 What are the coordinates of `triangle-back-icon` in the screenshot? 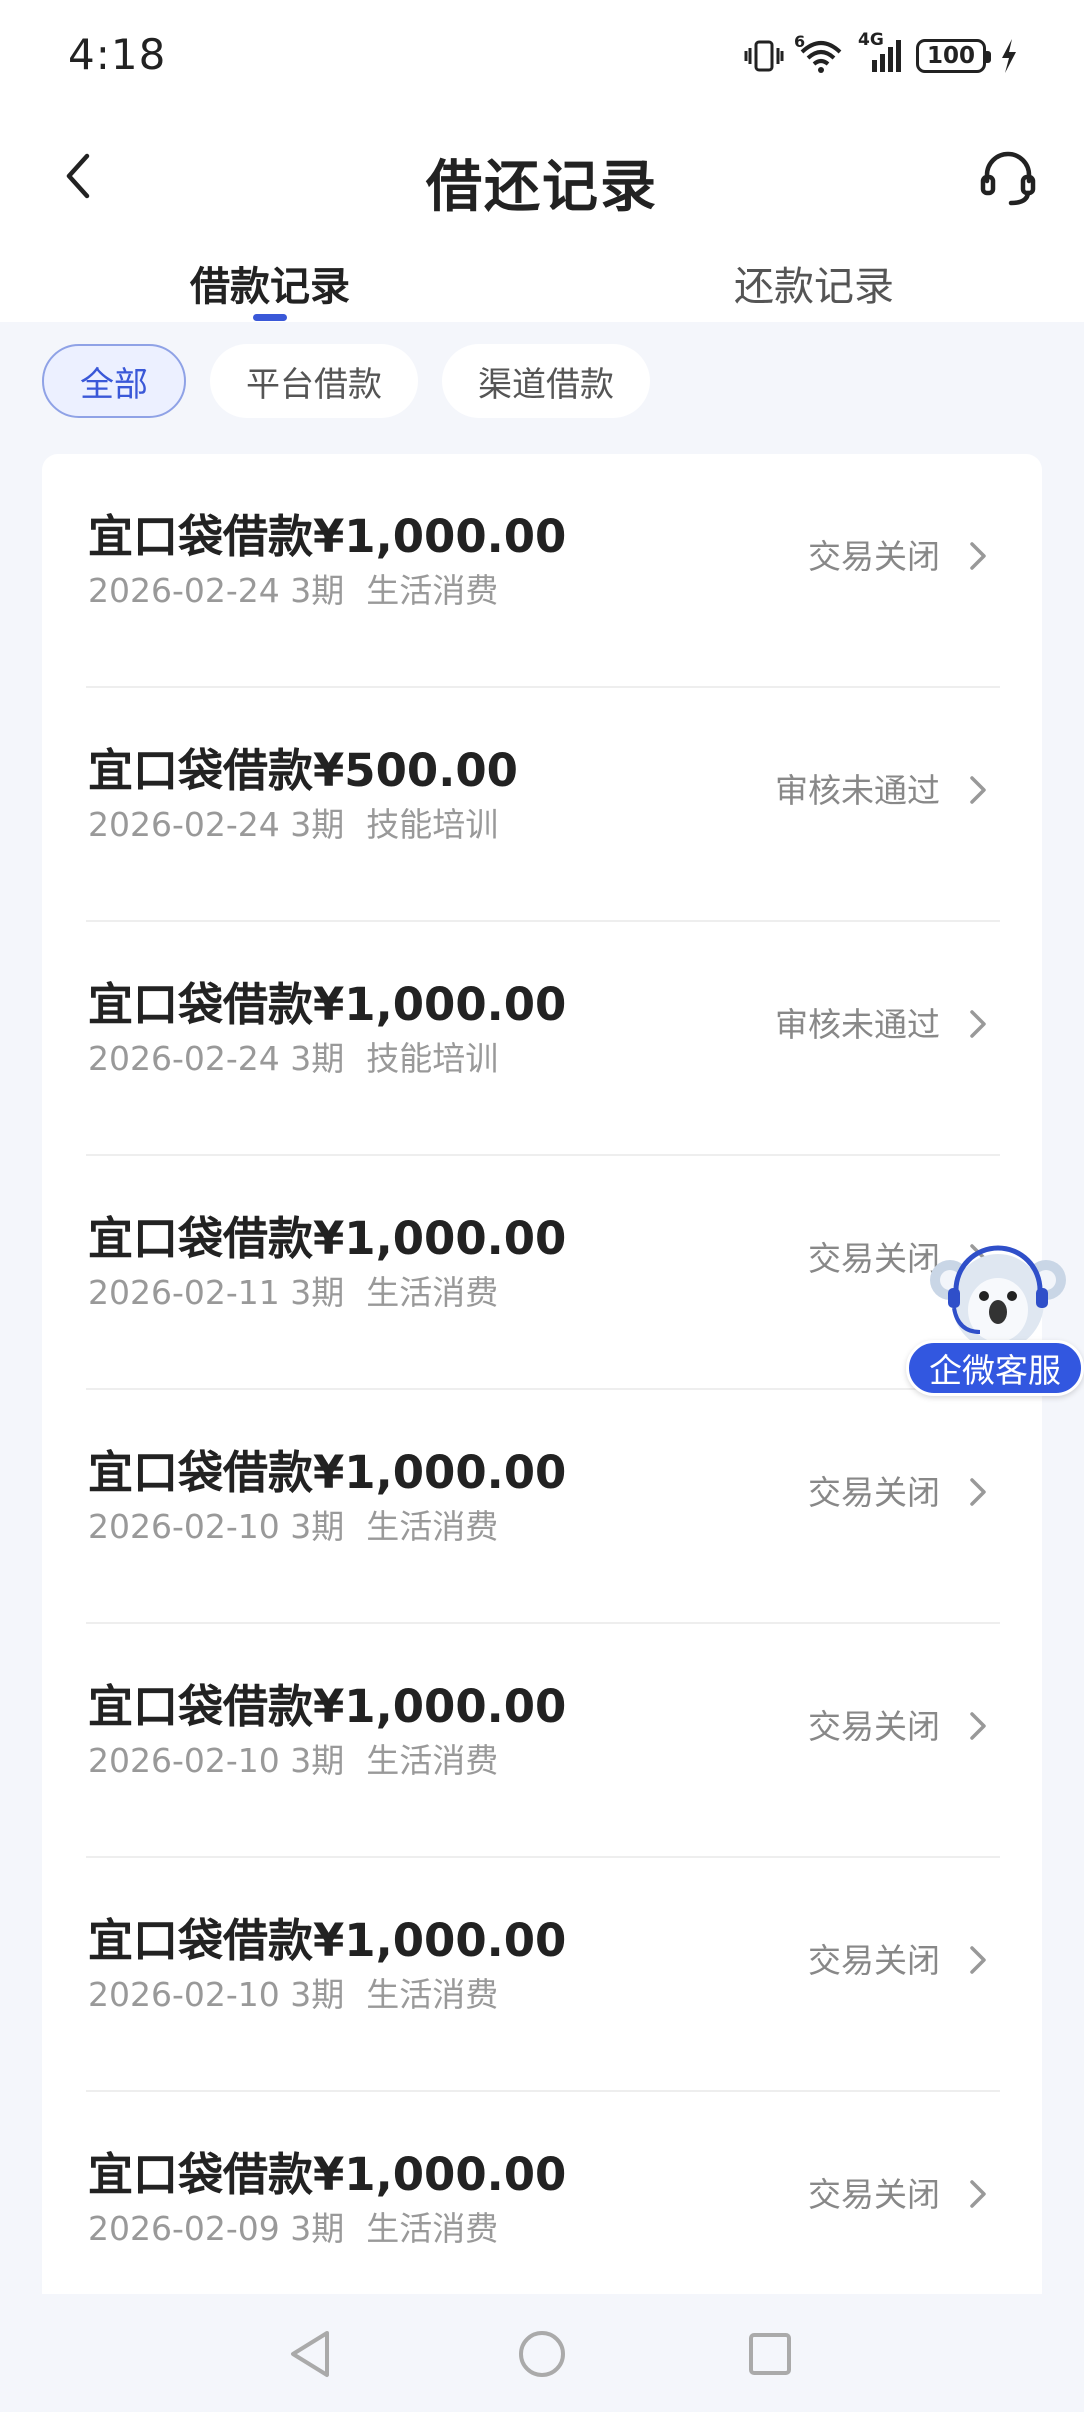 It's located at (310, 2354).